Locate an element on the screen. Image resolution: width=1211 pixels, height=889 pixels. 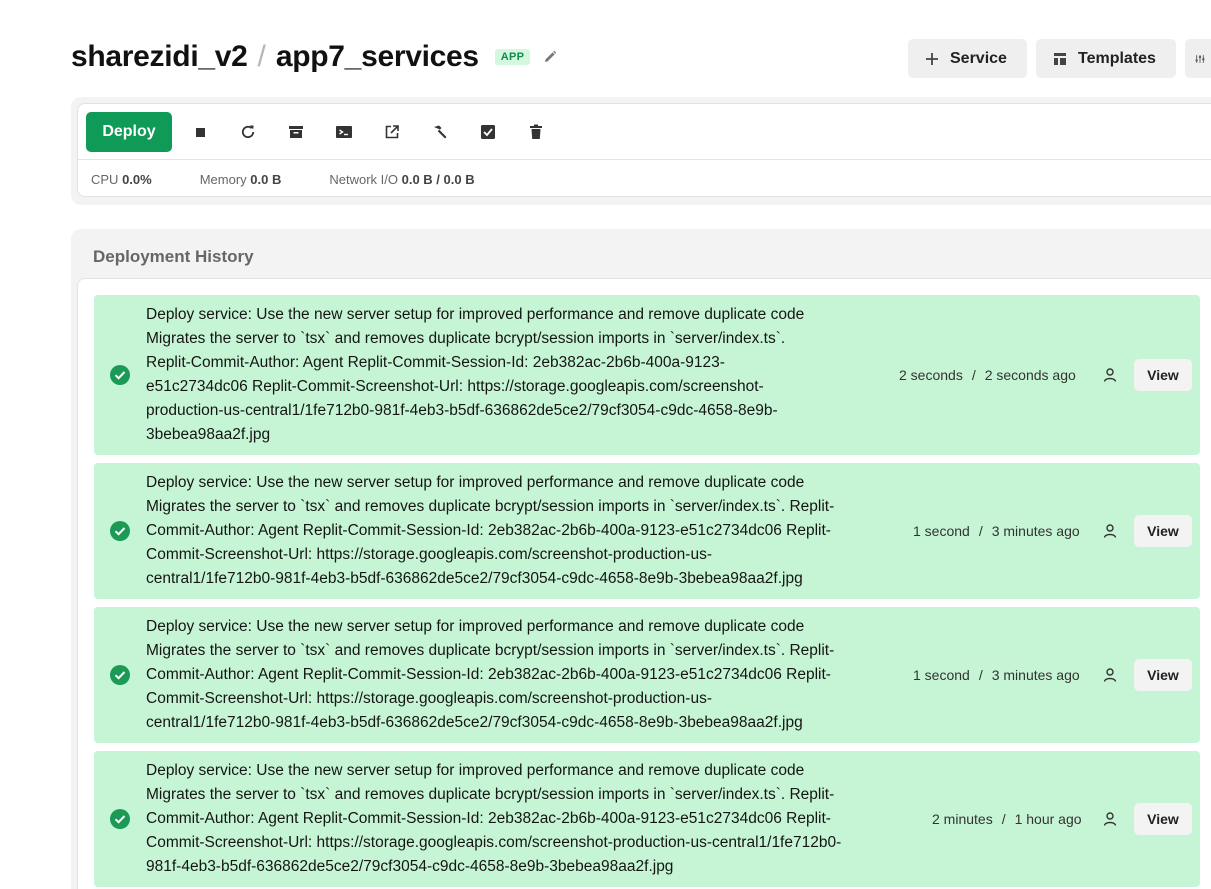
cpu-value: 0.0% is located at coordinates (137, 179).